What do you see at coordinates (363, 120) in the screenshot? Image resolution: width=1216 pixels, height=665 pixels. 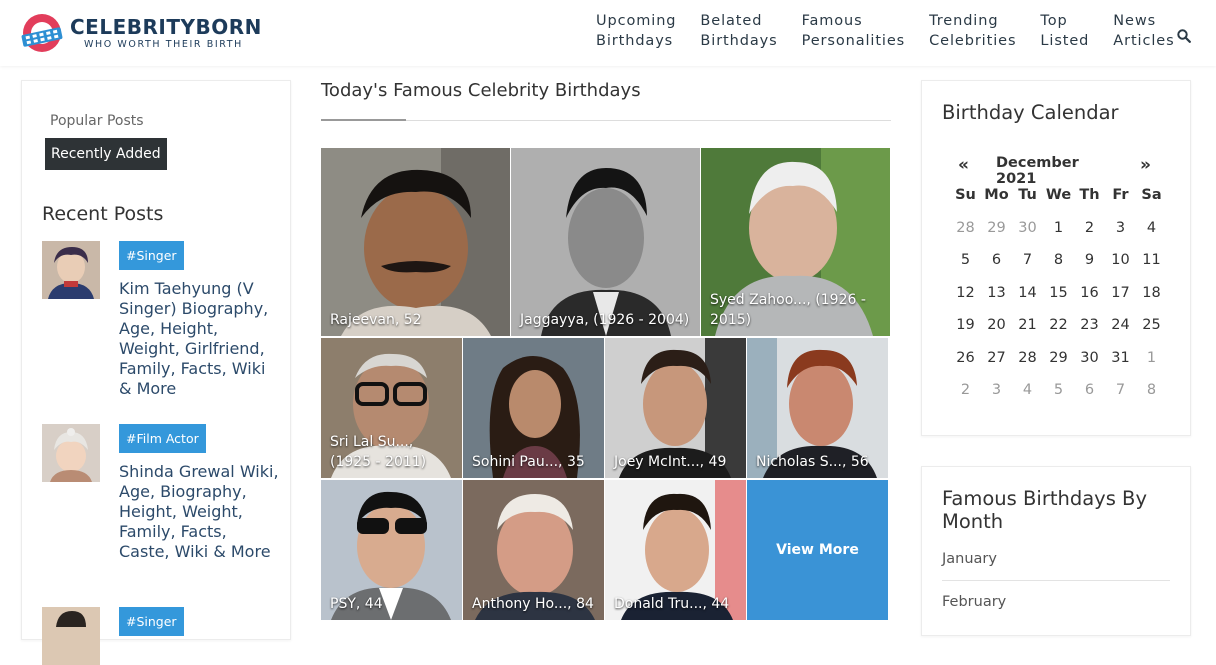 I see `title-divider-accent` at bounding box center [363, 120].